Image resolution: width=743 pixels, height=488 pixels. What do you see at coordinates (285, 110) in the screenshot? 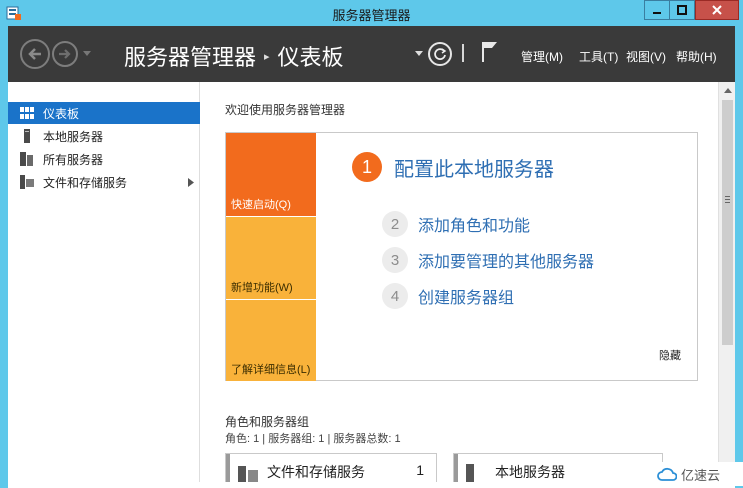
I see `welcome-title: 欢迎使用服务器管理器` at bounding box center [285, 110].